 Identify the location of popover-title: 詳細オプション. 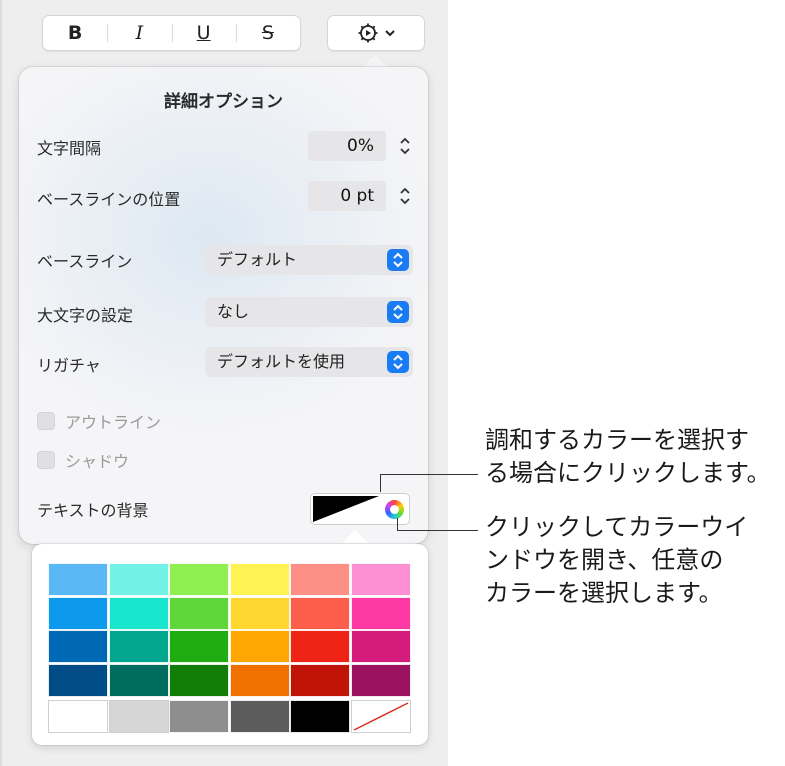
(223, 102).